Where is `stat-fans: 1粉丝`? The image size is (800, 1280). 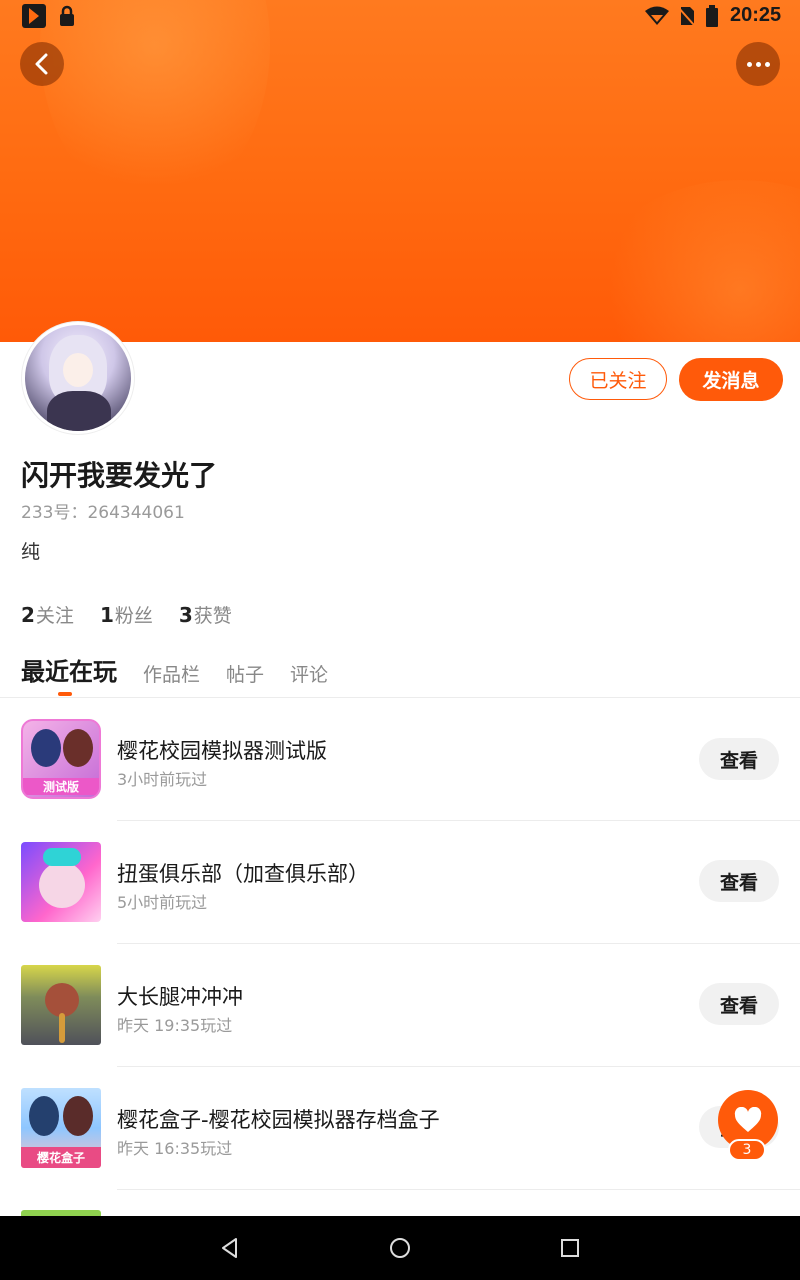
stat-fans: 1粉丝 is located at coordinates (126, 614).